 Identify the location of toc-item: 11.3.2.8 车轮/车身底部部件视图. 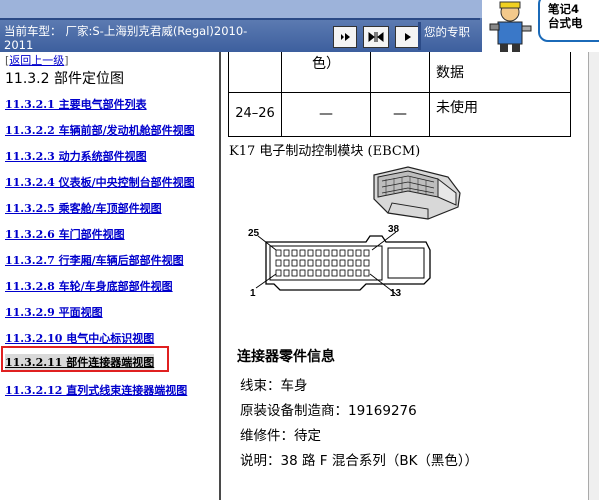
(89, 286).